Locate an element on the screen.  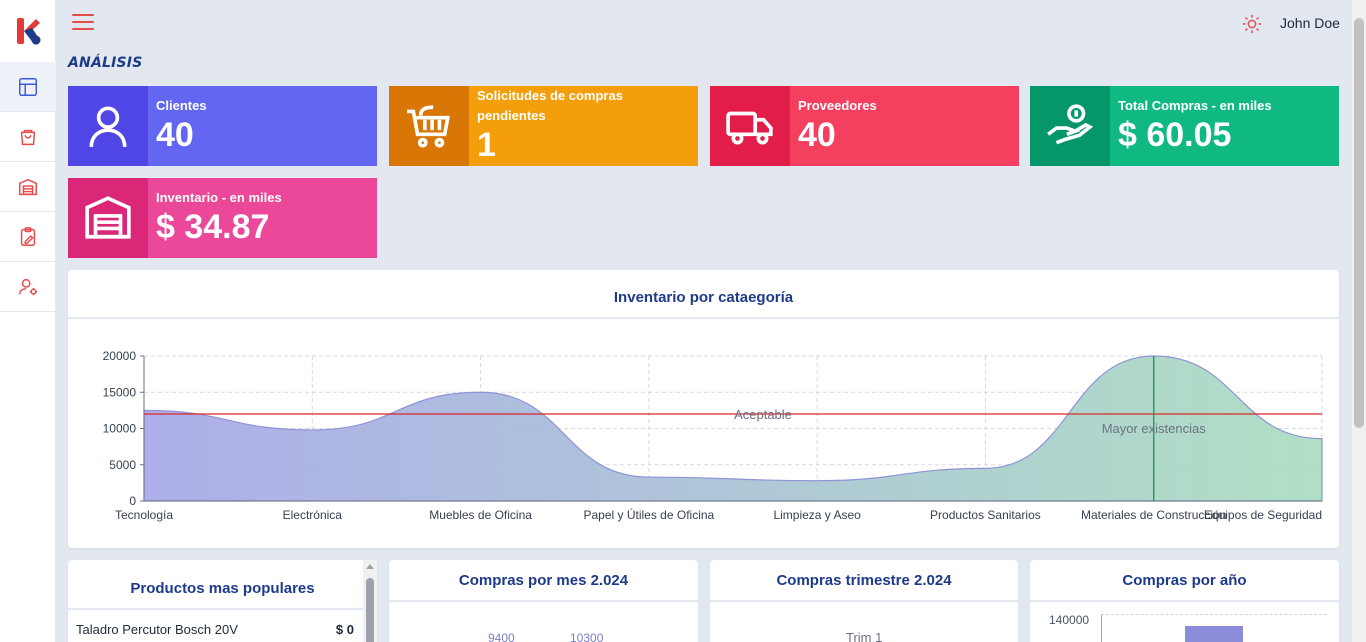
sidebar-item-user-settings is located at coordinates (28, 287).